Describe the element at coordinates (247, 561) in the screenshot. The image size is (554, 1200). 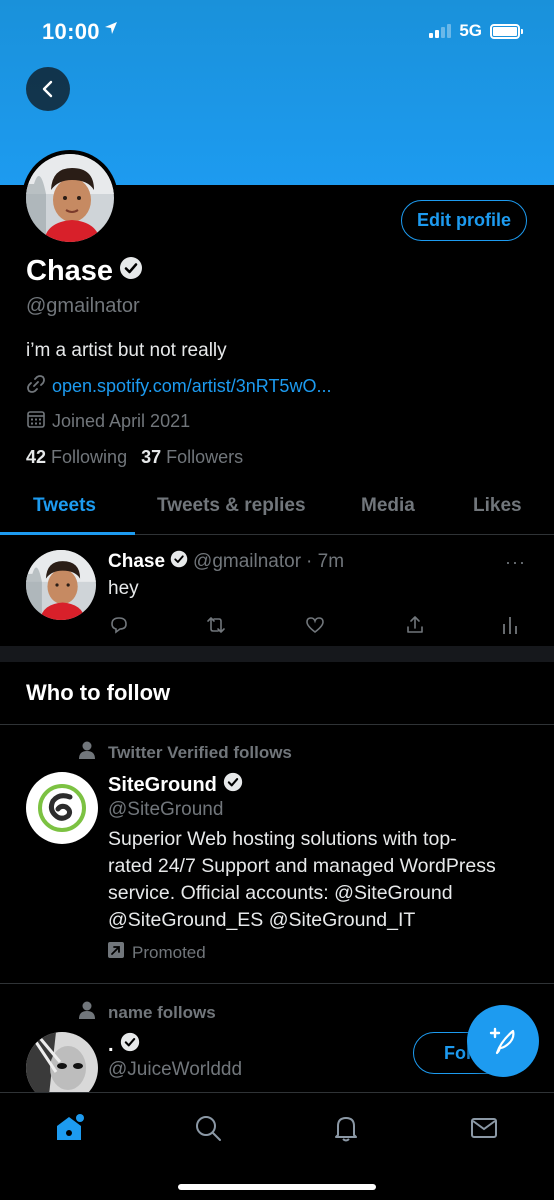
I see `tweet-author-handle: @gmailnator` at that location.